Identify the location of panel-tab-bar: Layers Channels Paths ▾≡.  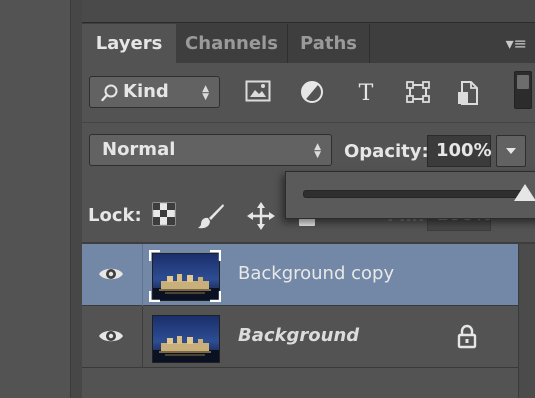
(308, 42).